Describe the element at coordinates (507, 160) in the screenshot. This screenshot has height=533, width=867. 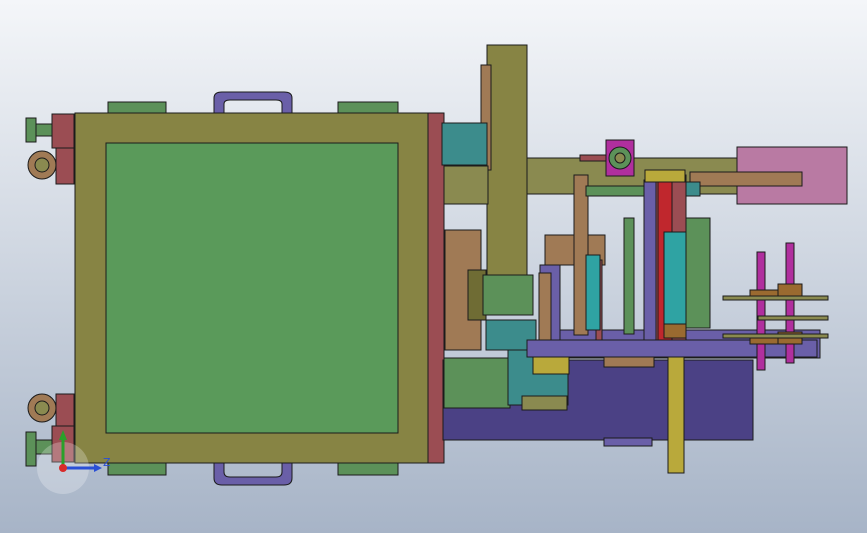
I see `vertical-column` at that location.